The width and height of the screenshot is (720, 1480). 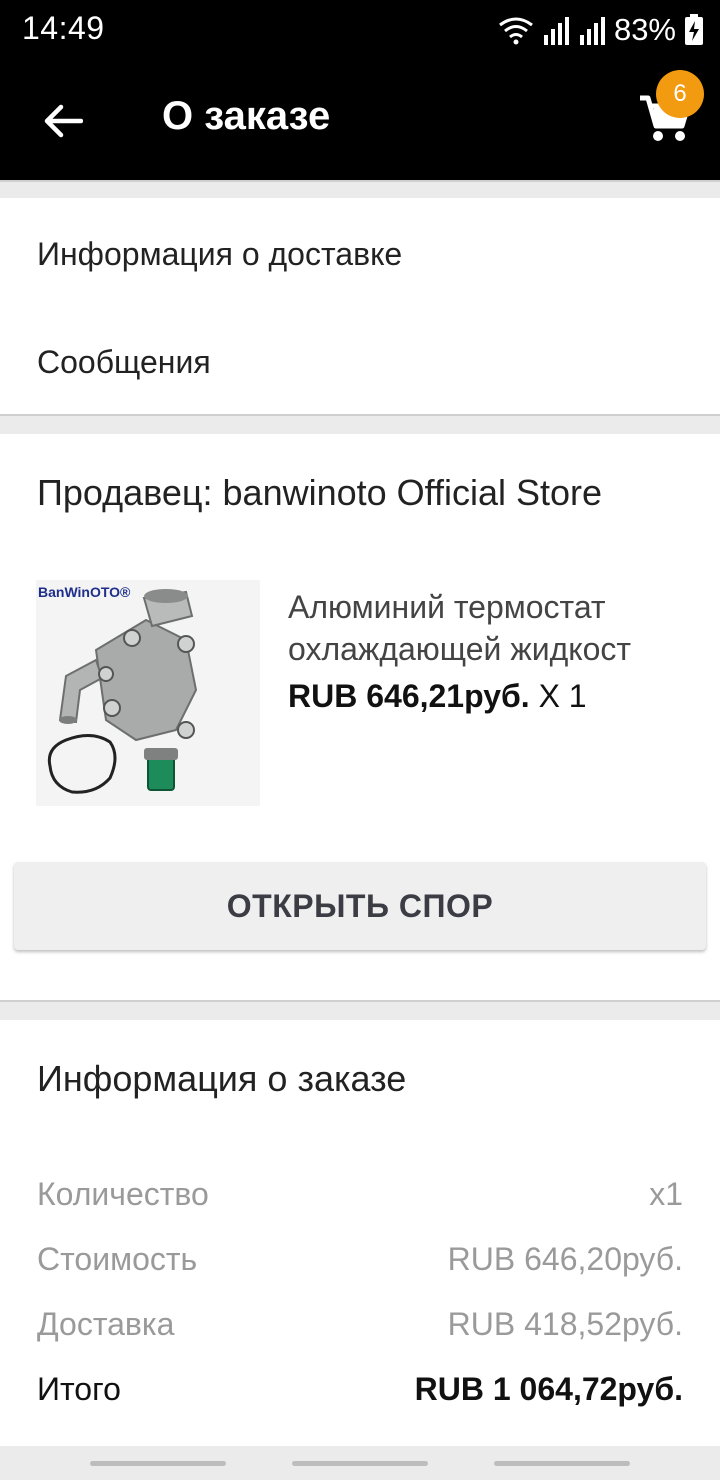 I want to click on app-bar: О заказе 6, so click(x=360, y=120).